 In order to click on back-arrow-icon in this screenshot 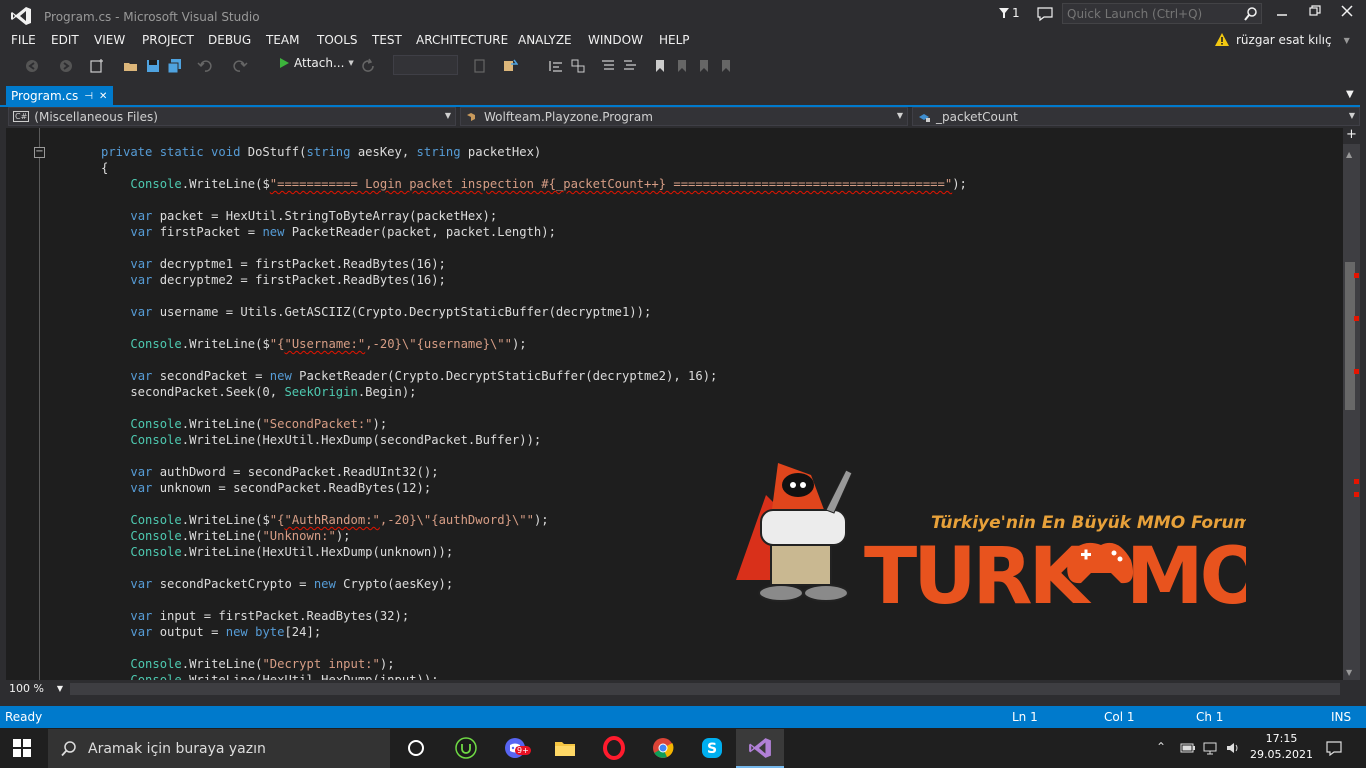, I will do `click(32, 66)`.